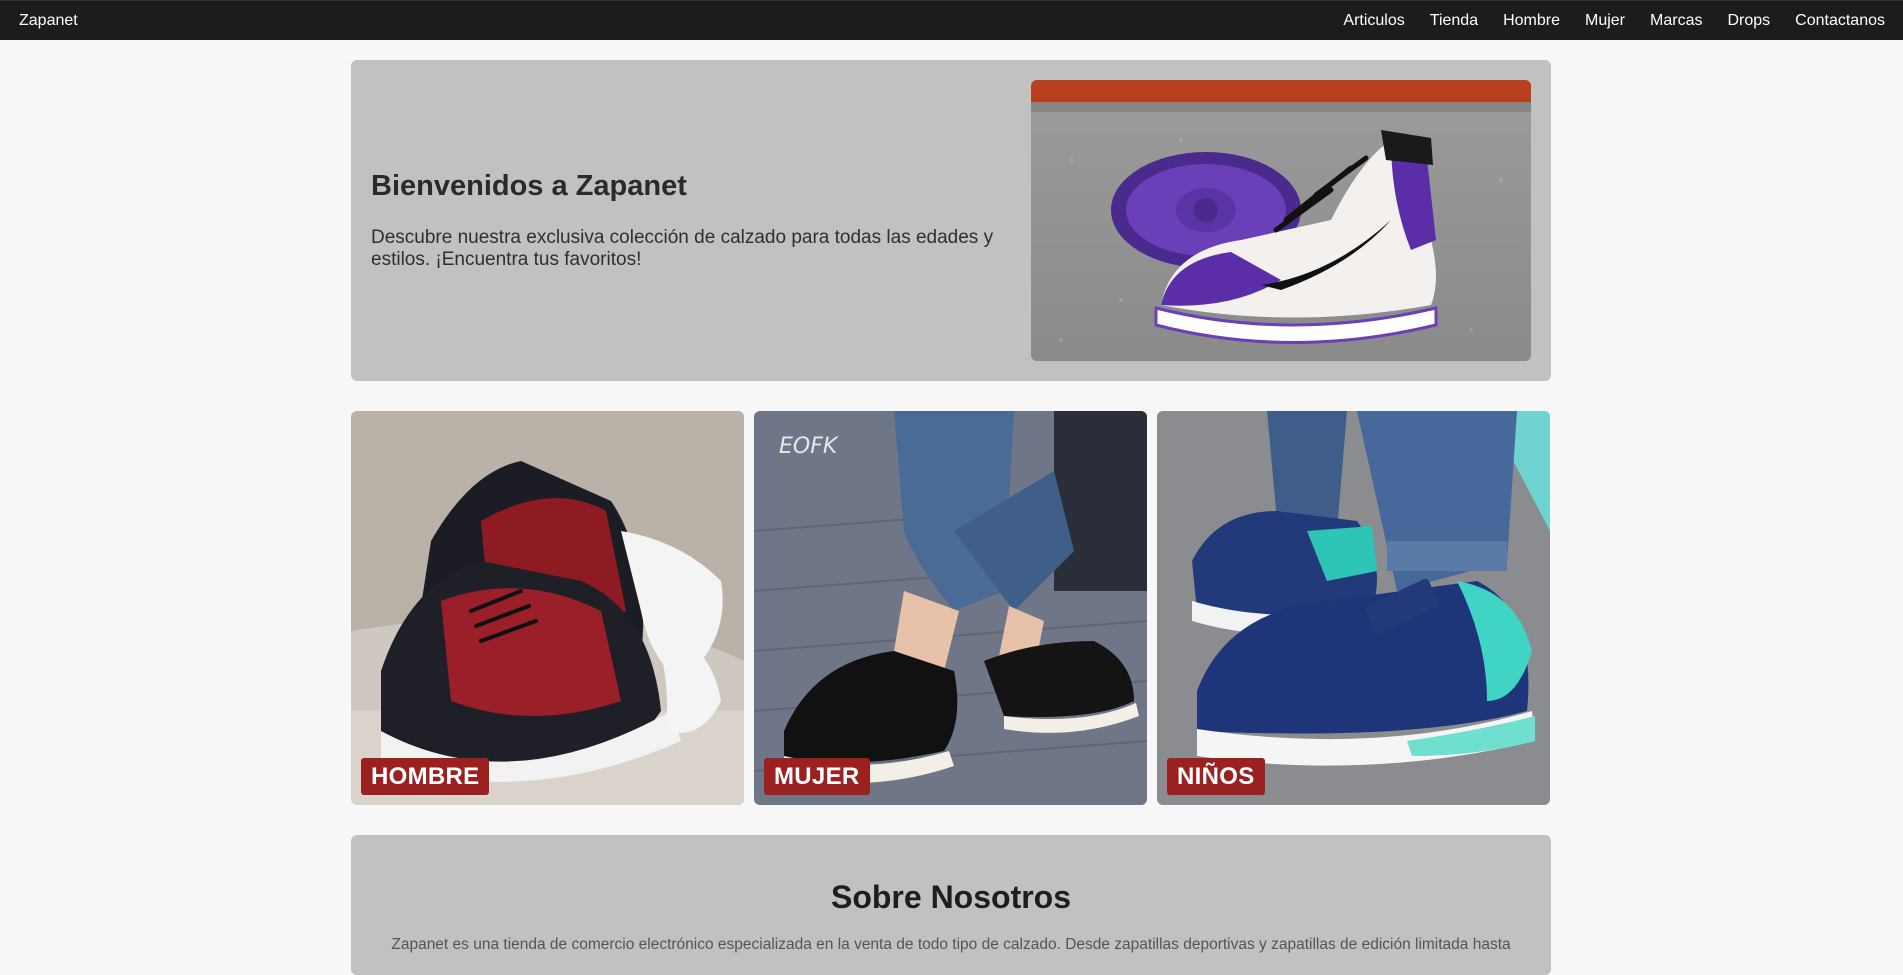 This screenshot has height=975, width=1903. What do you see at coordinates (1748, 21) in the screenshot?
I see `nav-link-drops: Drops` at bounding box center [1748, 21].